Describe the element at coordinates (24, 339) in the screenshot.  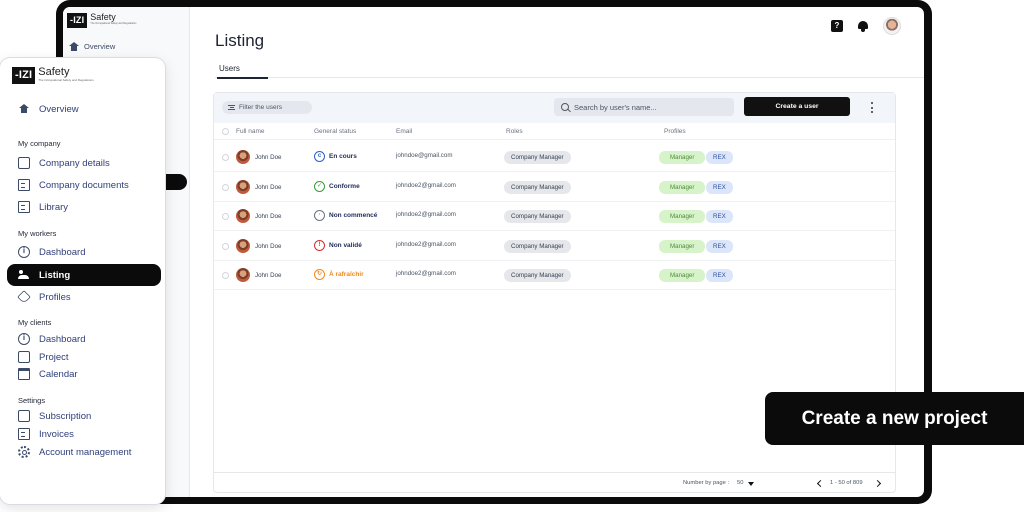
I see `info-icon` at that location.